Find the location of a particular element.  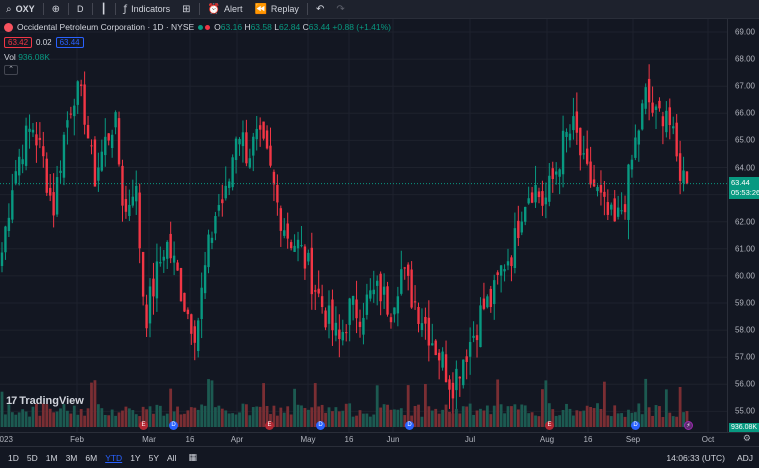

symbol-search: ⌕ OXY is located at coordinates (20, 9).